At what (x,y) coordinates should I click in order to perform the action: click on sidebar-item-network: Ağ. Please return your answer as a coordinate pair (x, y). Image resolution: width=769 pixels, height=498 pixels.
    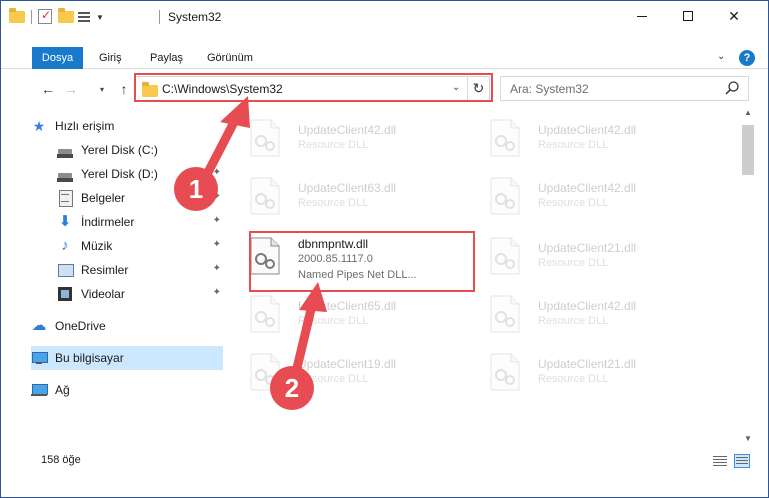
    Looking at the image, I should click on (127, 390).